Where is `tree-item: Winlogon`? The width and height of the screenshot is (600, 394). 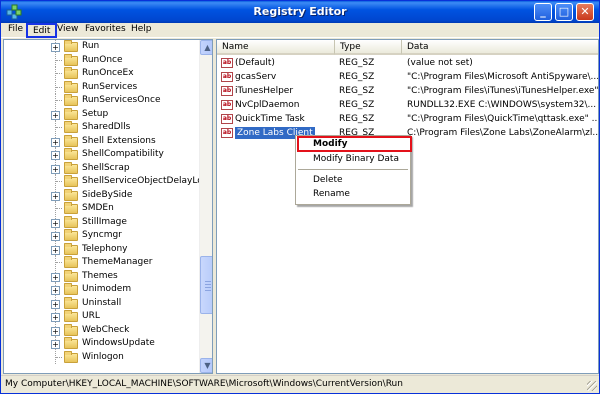
tree-item: Winlogon is located at coordinates (103, 357).